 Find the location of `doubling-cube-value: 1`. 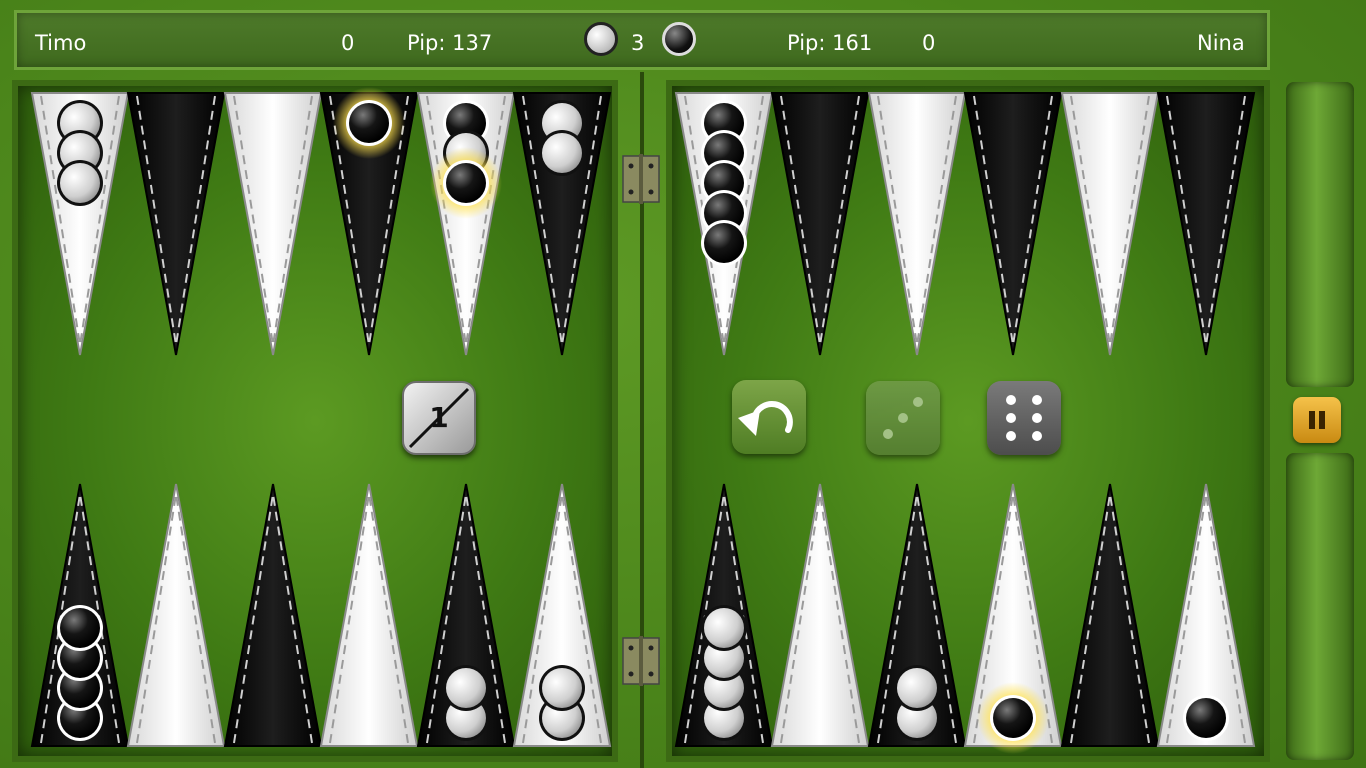

doubling-cube-value: 1 is located at coordinates (439, 417).